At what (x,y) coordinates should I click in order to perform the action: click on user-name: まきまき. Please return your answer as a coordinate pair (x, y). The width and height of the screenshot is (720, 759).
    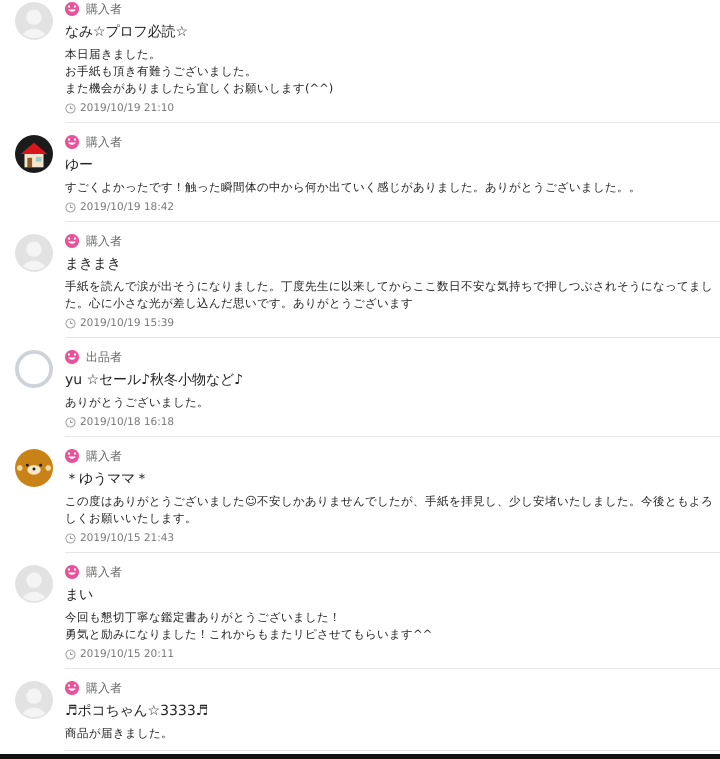
    Looking at the image, I should click on (93, 264).